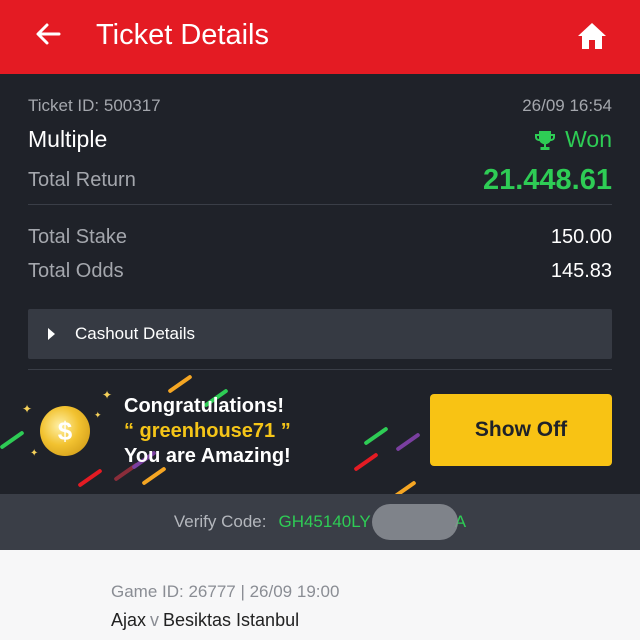  What do you see at coordinates (320, 106) in the screenshot?
I see `ticket-meta-row: Ticket ID: 500317 26/09 16:54` at bounding box center [320, 106].